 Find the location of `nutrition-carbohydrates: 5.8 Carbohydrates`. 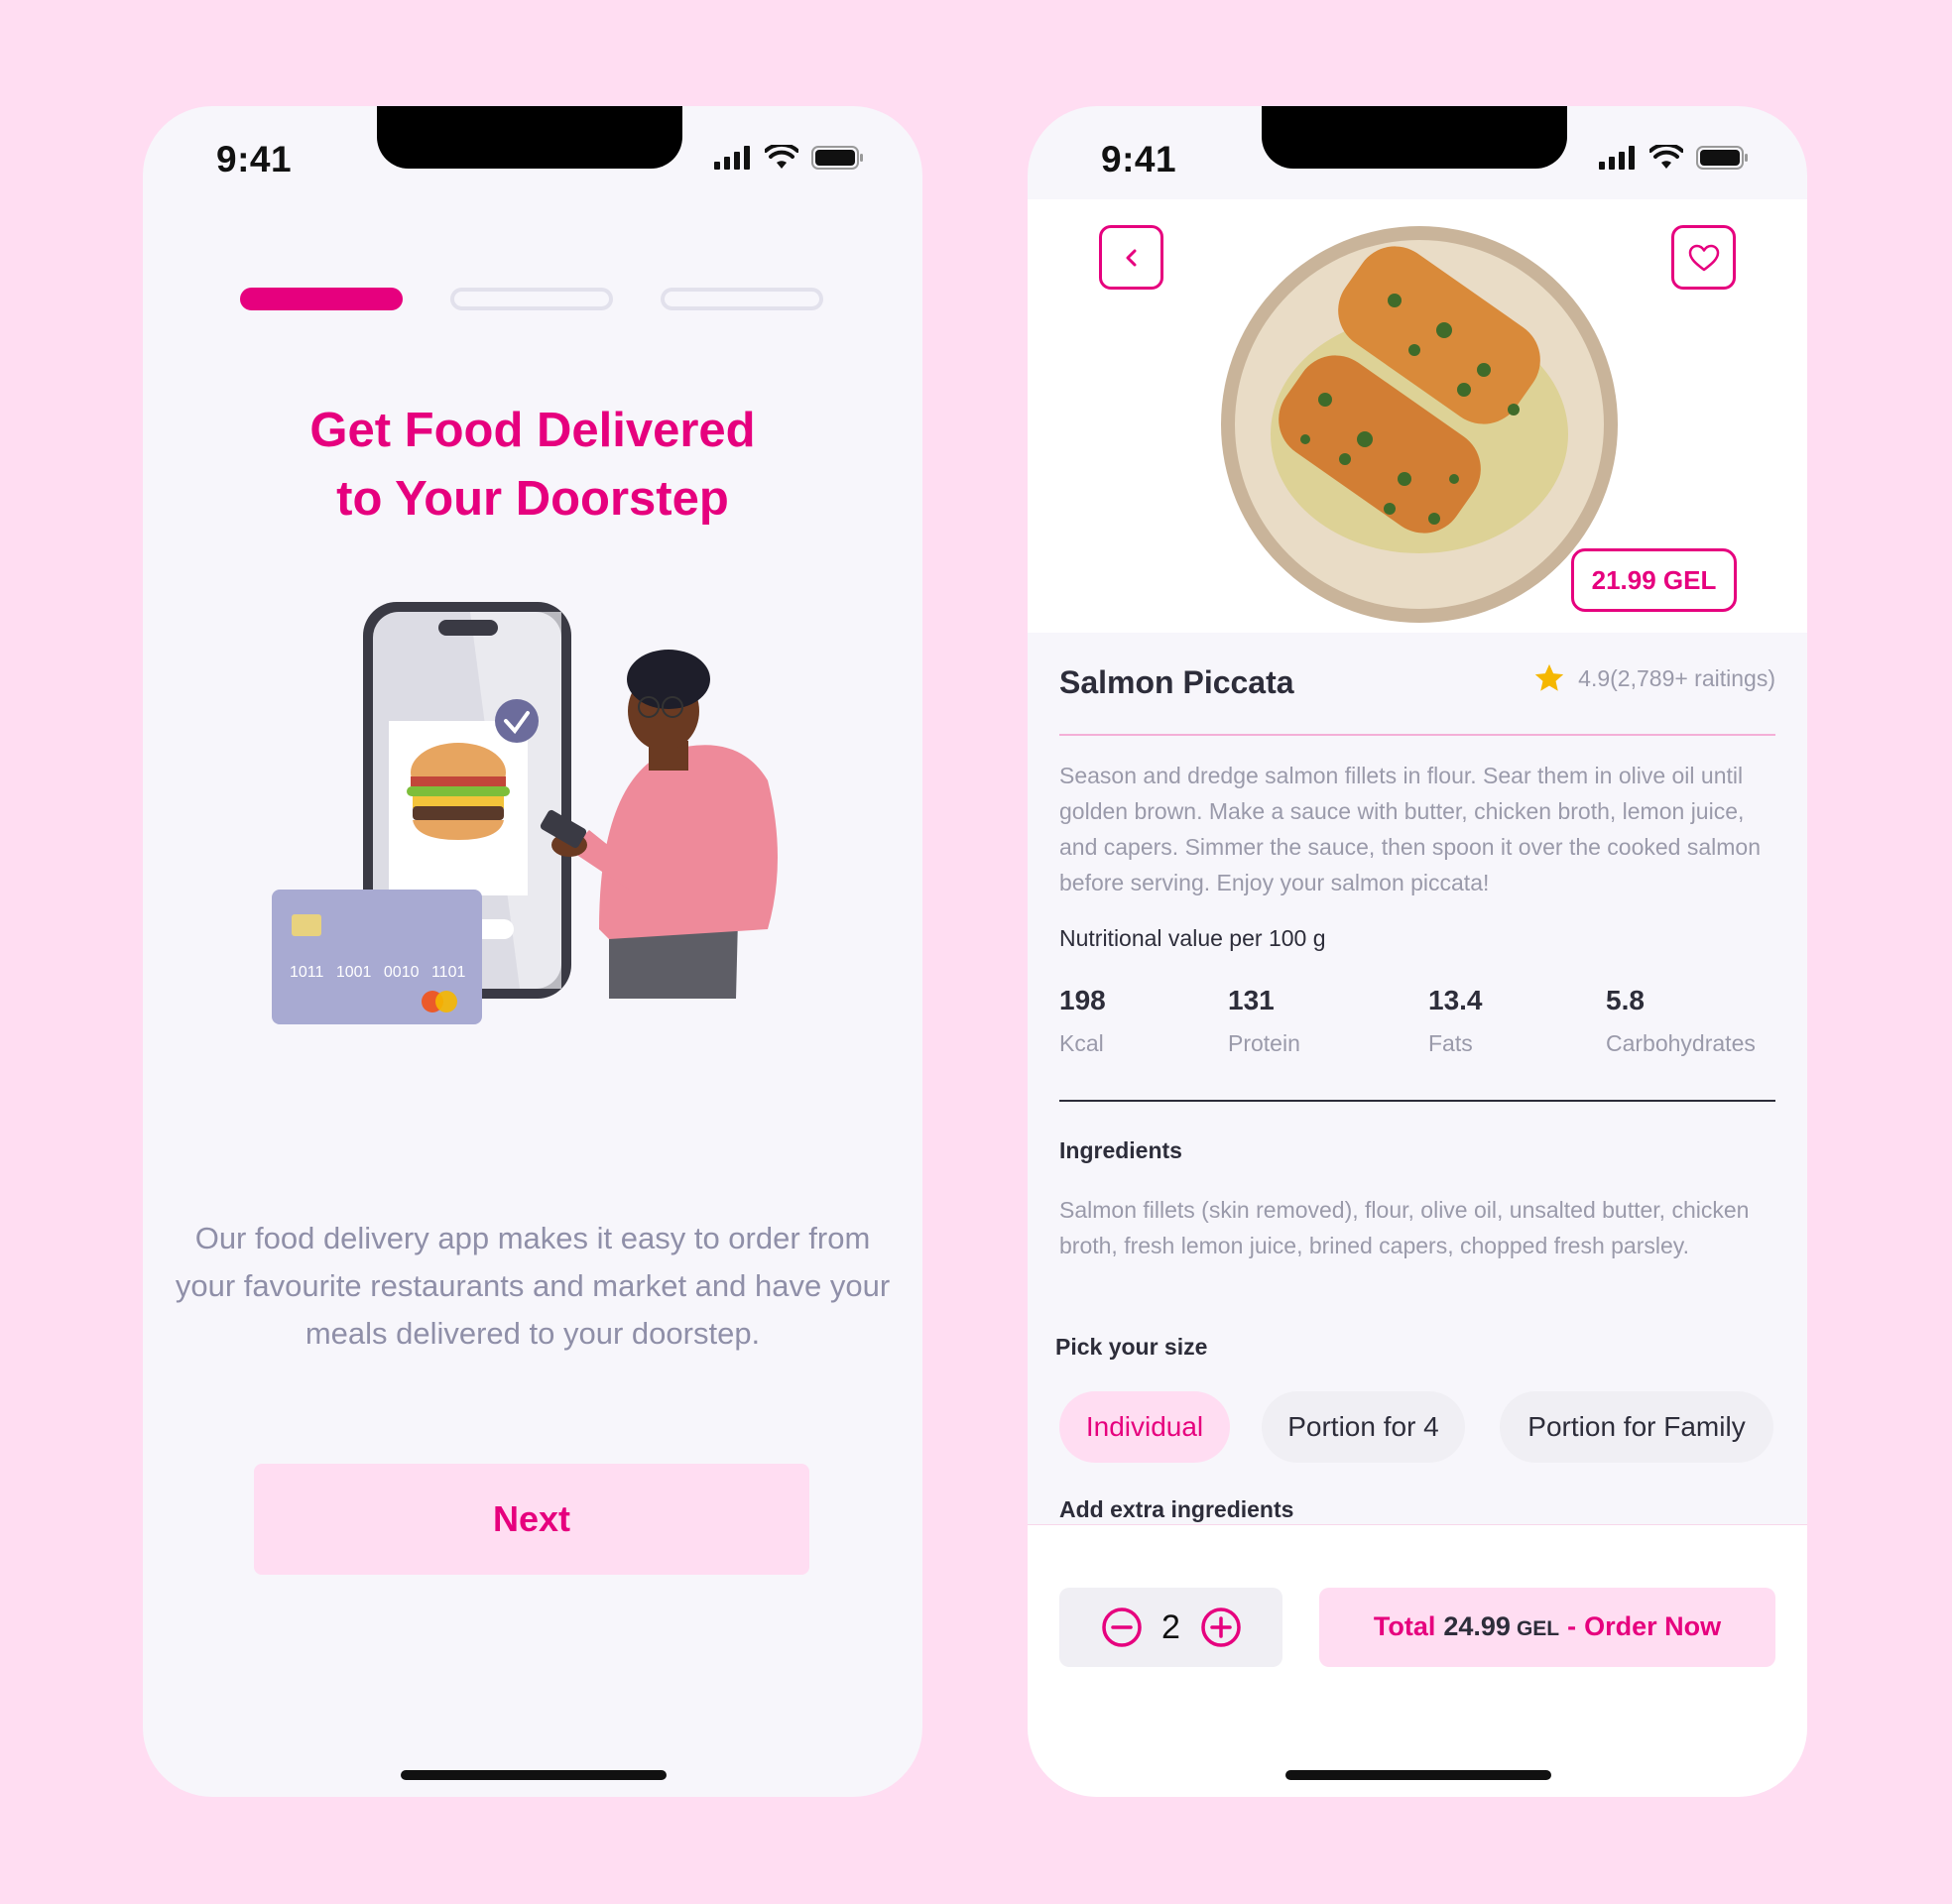

nutrition-carbohydrates: 5.8 Carbohydrates is located at coordinates (1681, 1021).